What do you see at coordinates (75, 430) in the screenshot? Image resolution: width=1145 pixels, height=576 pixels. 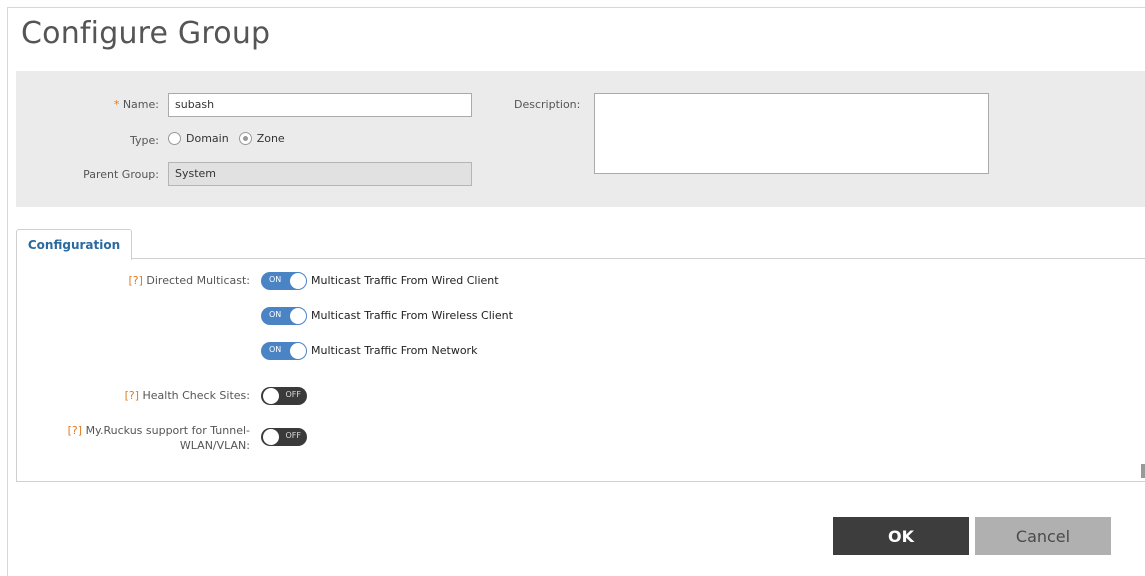 I see `myruckus-help: [?]` at bounding box center [75, 430].